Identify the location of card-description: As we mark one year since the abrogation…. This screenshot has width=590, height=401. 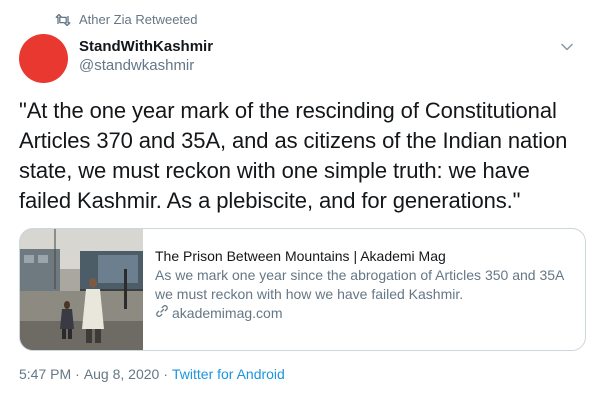
(359, 284).